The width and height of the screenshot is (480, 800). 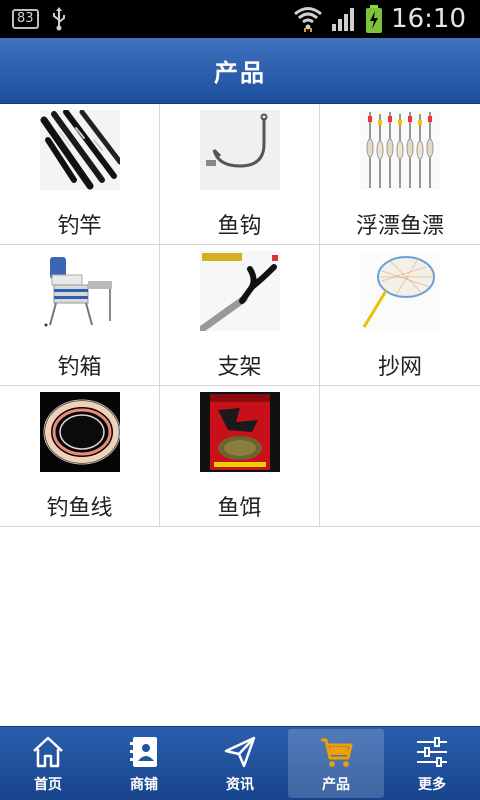 I want to click on fish-hook-image, so click(x=240, y=150).